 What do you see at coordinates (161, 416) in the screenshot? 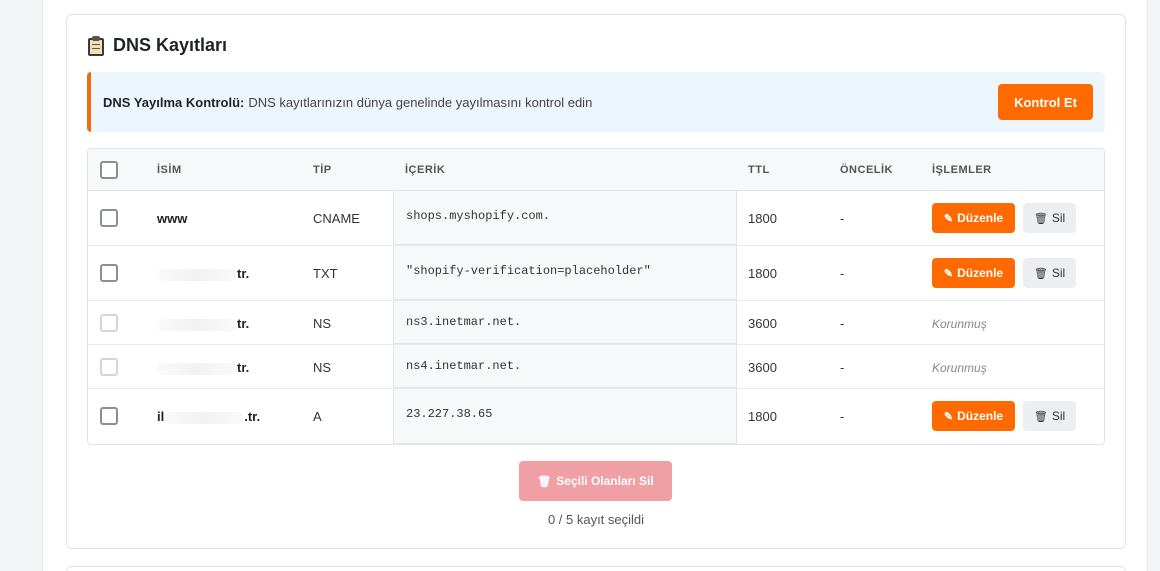
I see `record-name-prefix: il` at bounding box center [161, 416].